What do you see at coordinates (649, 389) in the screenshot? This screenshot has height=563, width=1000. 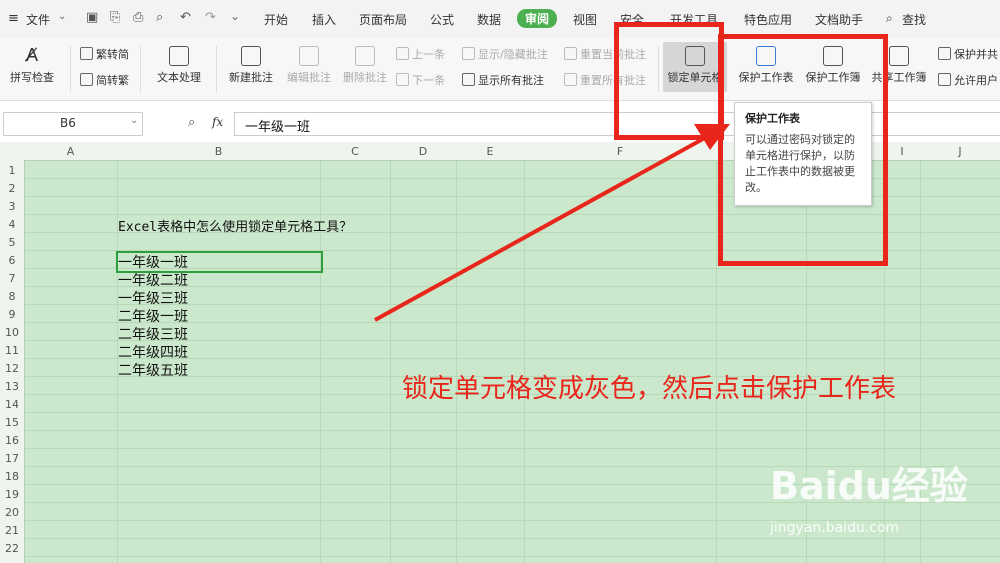 I see `annotation-caption: 锁定单元格变成灰色，然后点击保护工作表` at bounding box center [649, 389].